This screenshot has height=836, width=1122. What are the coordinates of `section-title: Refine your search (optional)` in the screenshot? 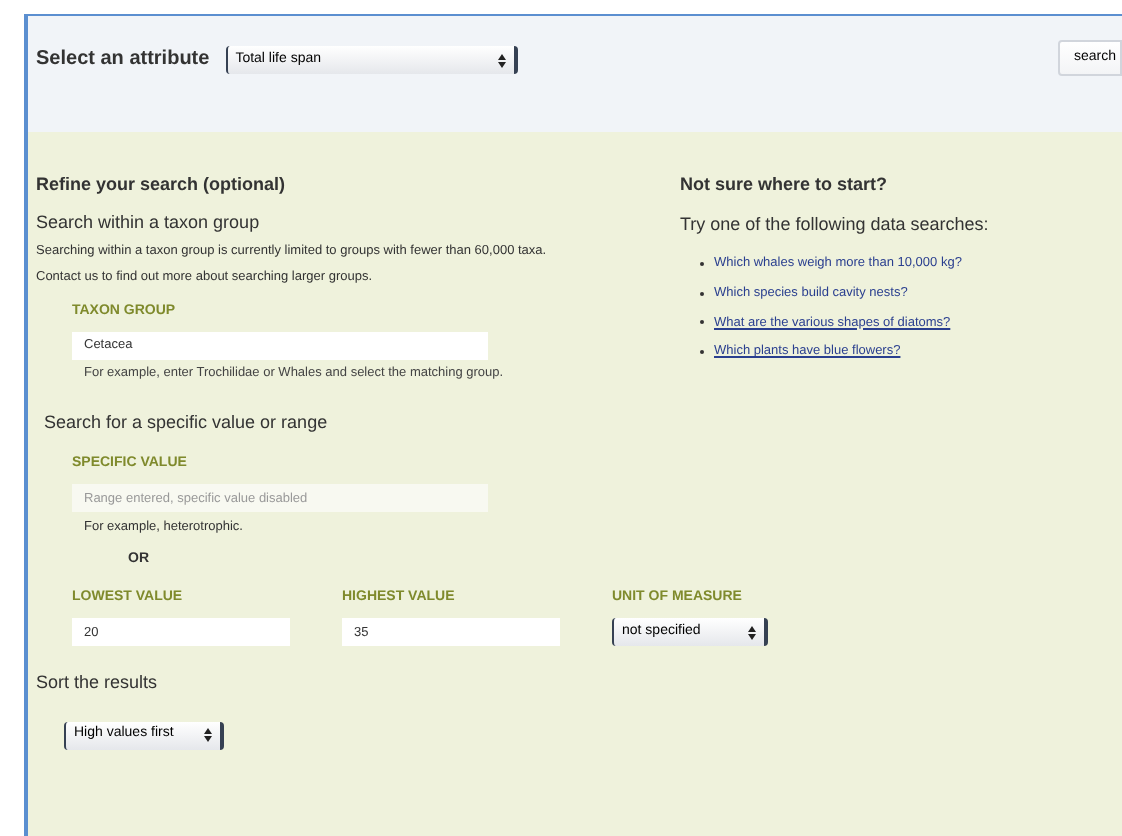 It's located at (162, 185).